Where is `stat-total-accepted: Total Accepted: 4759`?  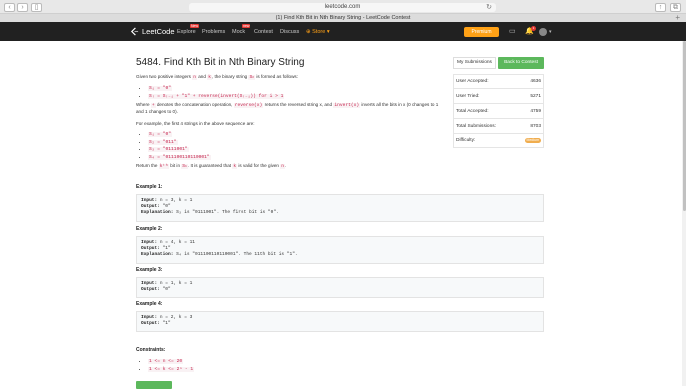 stat-total-accepted: Total Accepted: 4759 is located at coordinates (498, 111).